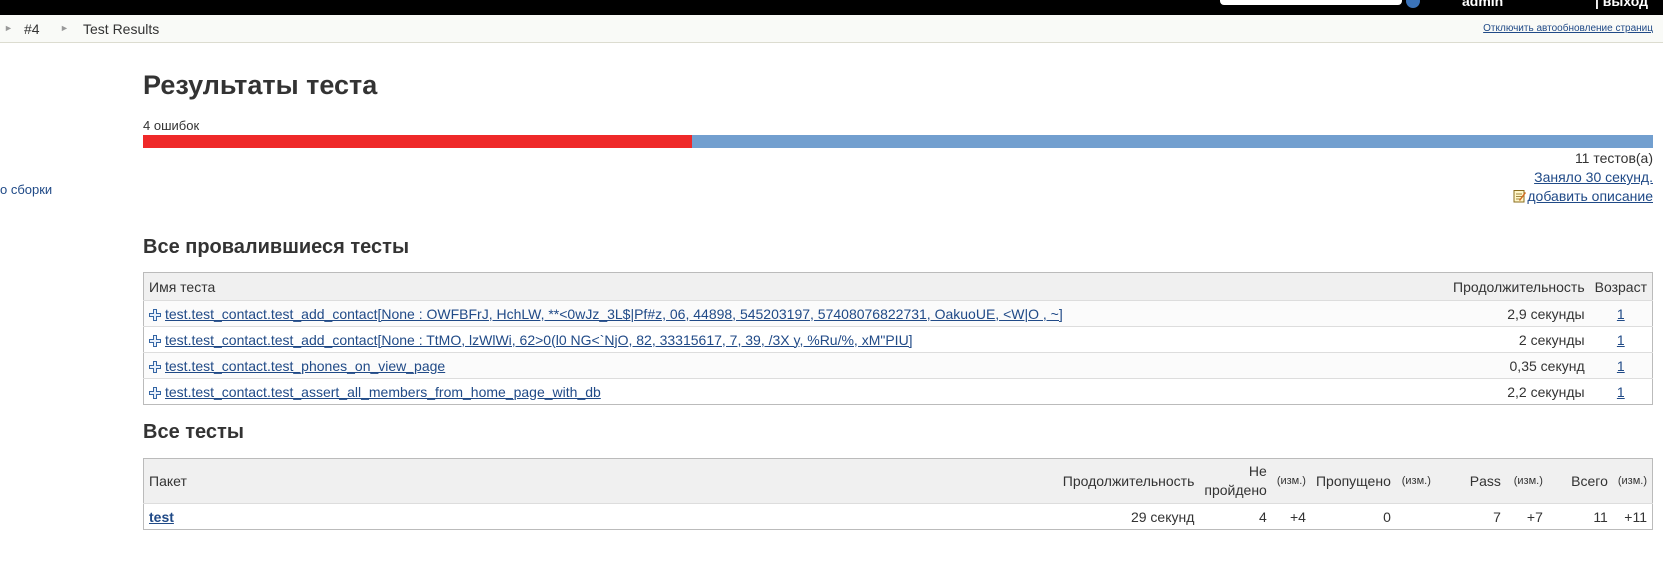  Describe the element at coordinates (596, 481) in the screenshot. I see `column-package: Пакет` at that location.